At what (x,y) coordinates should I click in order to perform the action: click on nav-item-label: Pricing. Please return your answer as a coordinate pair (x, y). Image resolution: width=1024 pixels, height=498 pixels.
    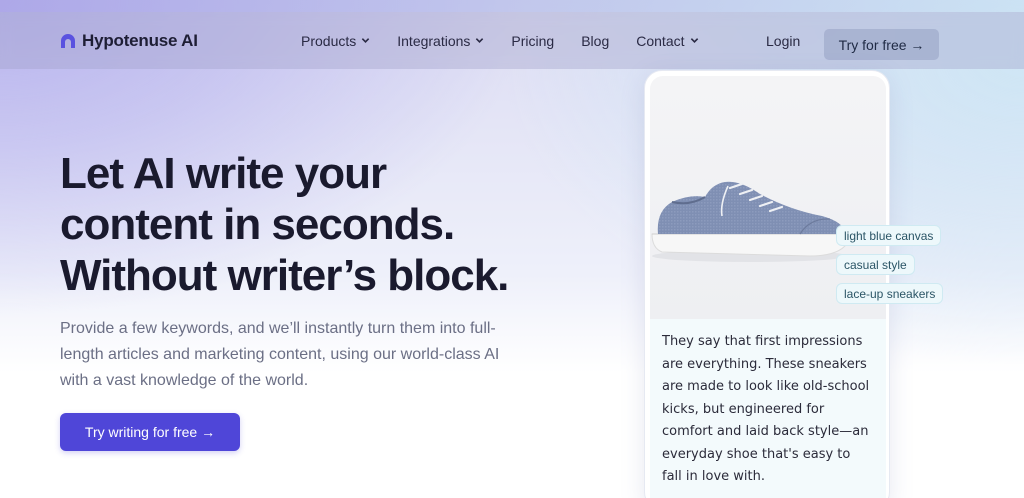
    Looking at the image, I should click on (533, 40).